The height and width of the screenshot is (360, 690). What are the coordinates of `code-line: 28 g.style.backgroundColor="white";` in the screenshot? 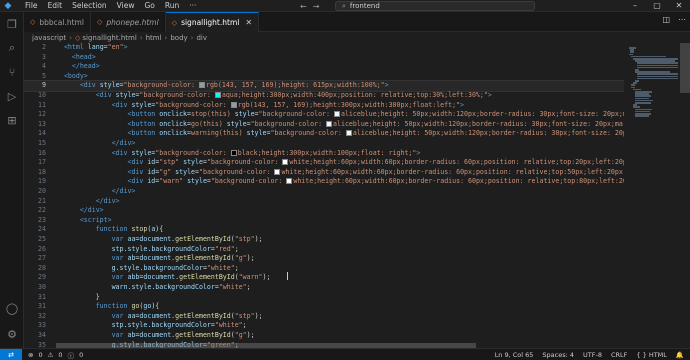 It's located at (324, 269).